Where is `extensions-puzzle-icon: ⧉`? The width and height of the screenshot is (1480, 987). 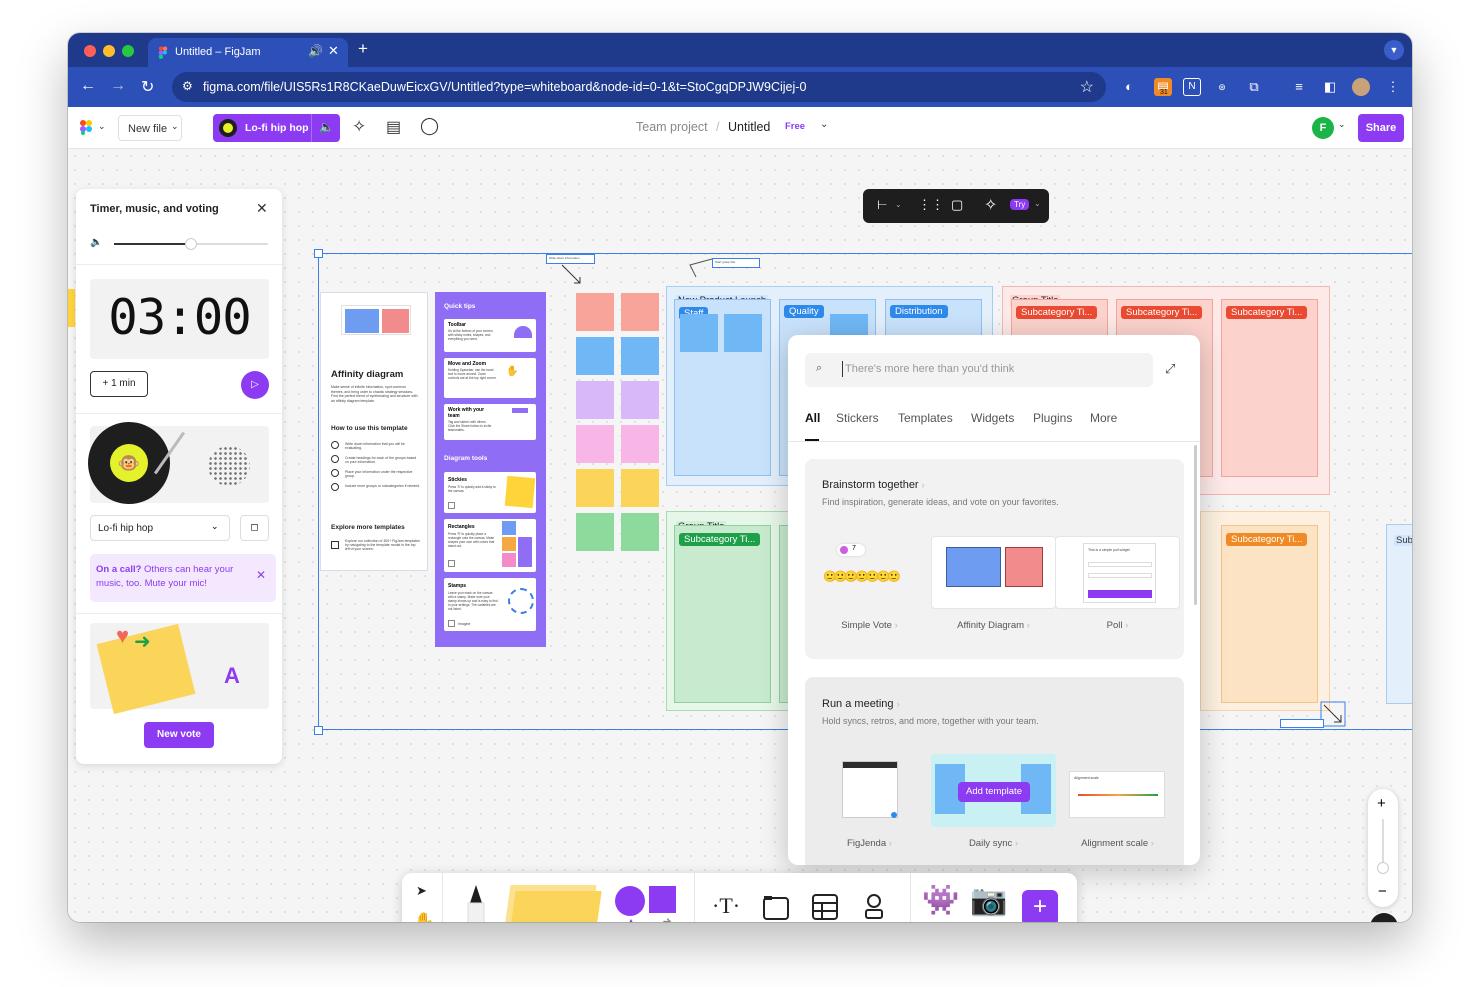 extensions-puzzle-icon: ⧉ is located at coordinates (1254, 87).